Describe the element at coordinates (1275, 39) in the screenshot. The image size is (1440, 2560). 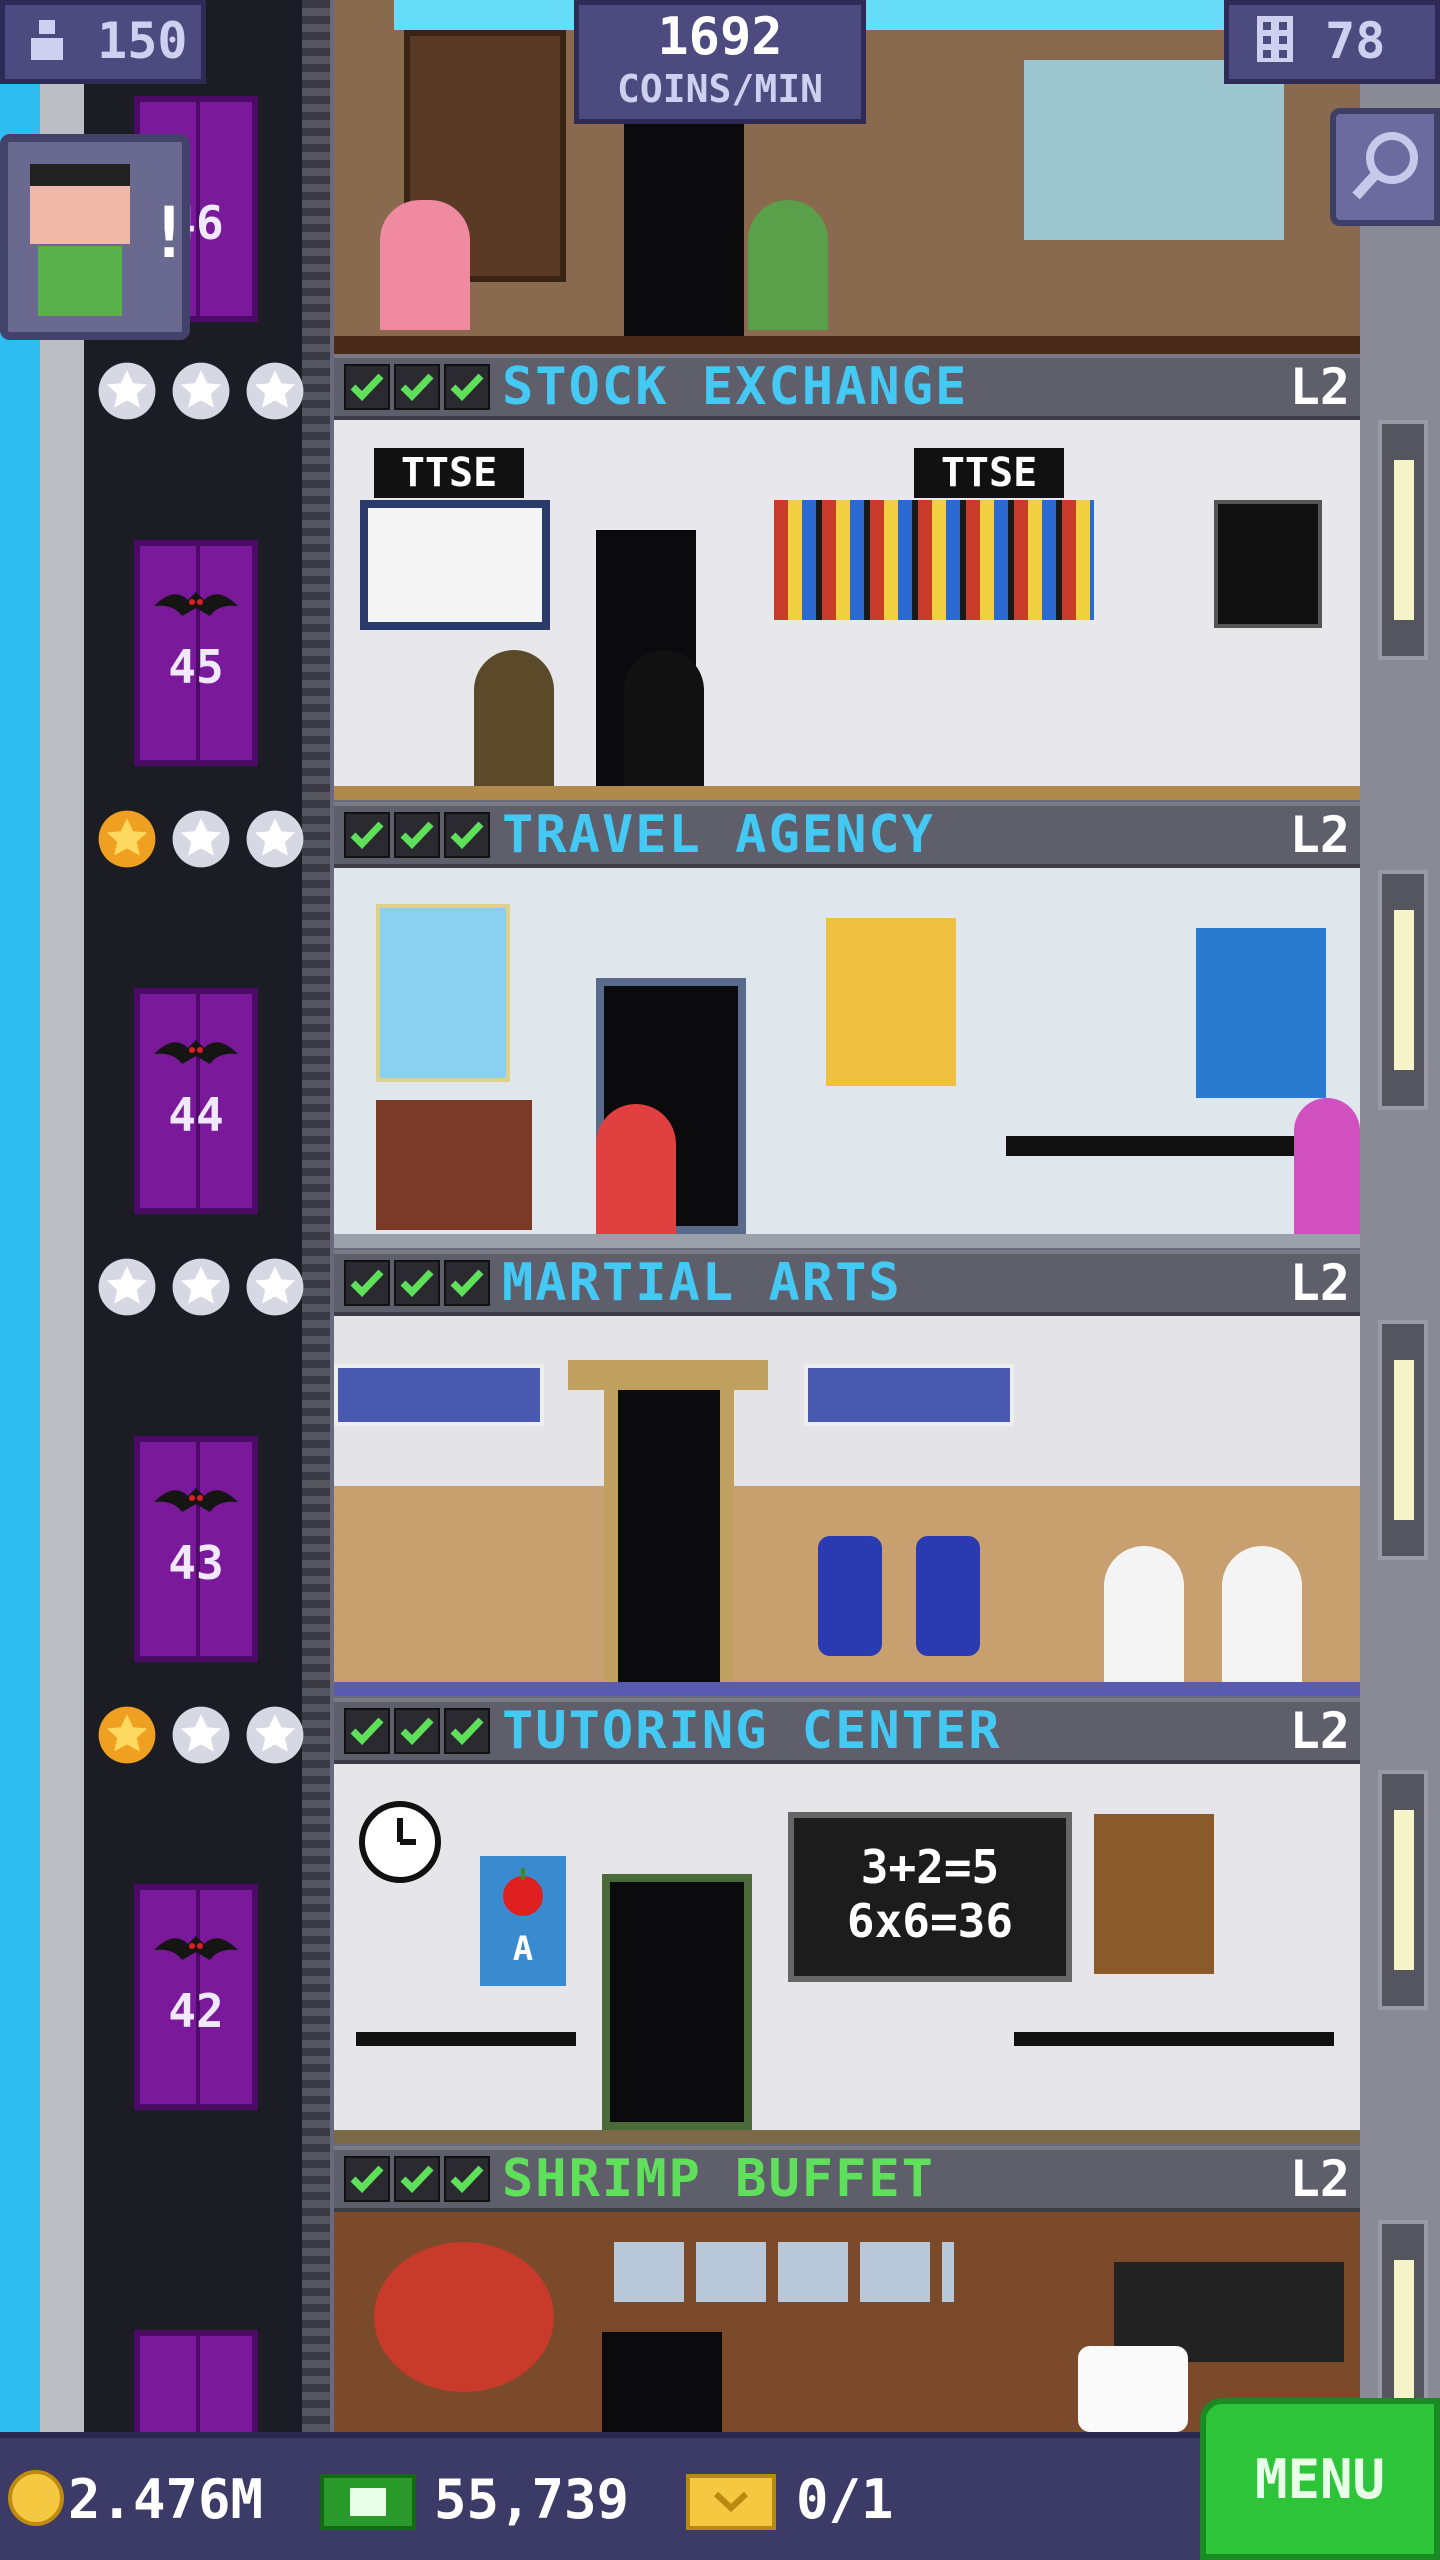
I see `building-icon` at that location.